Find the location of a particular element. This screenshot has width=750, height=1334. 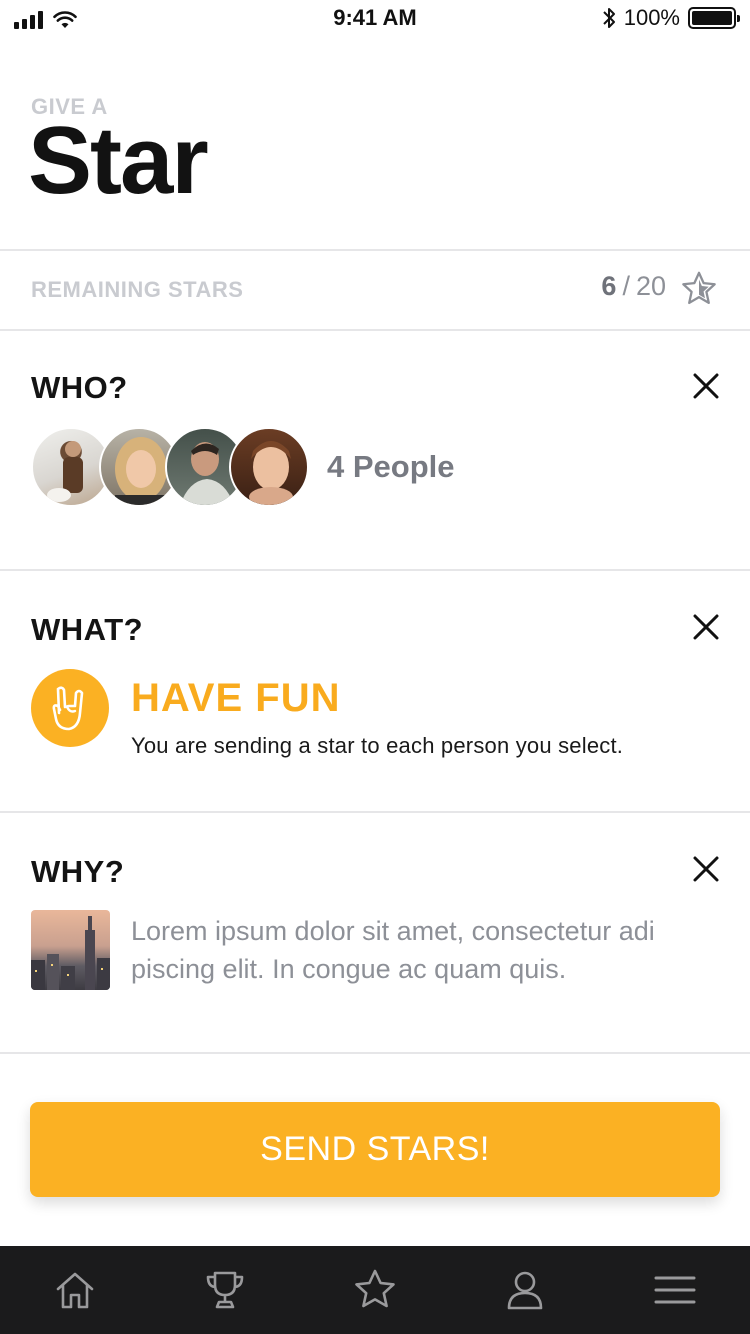

what-option-title: HAVE FUN is located at coordinates (236, 698).